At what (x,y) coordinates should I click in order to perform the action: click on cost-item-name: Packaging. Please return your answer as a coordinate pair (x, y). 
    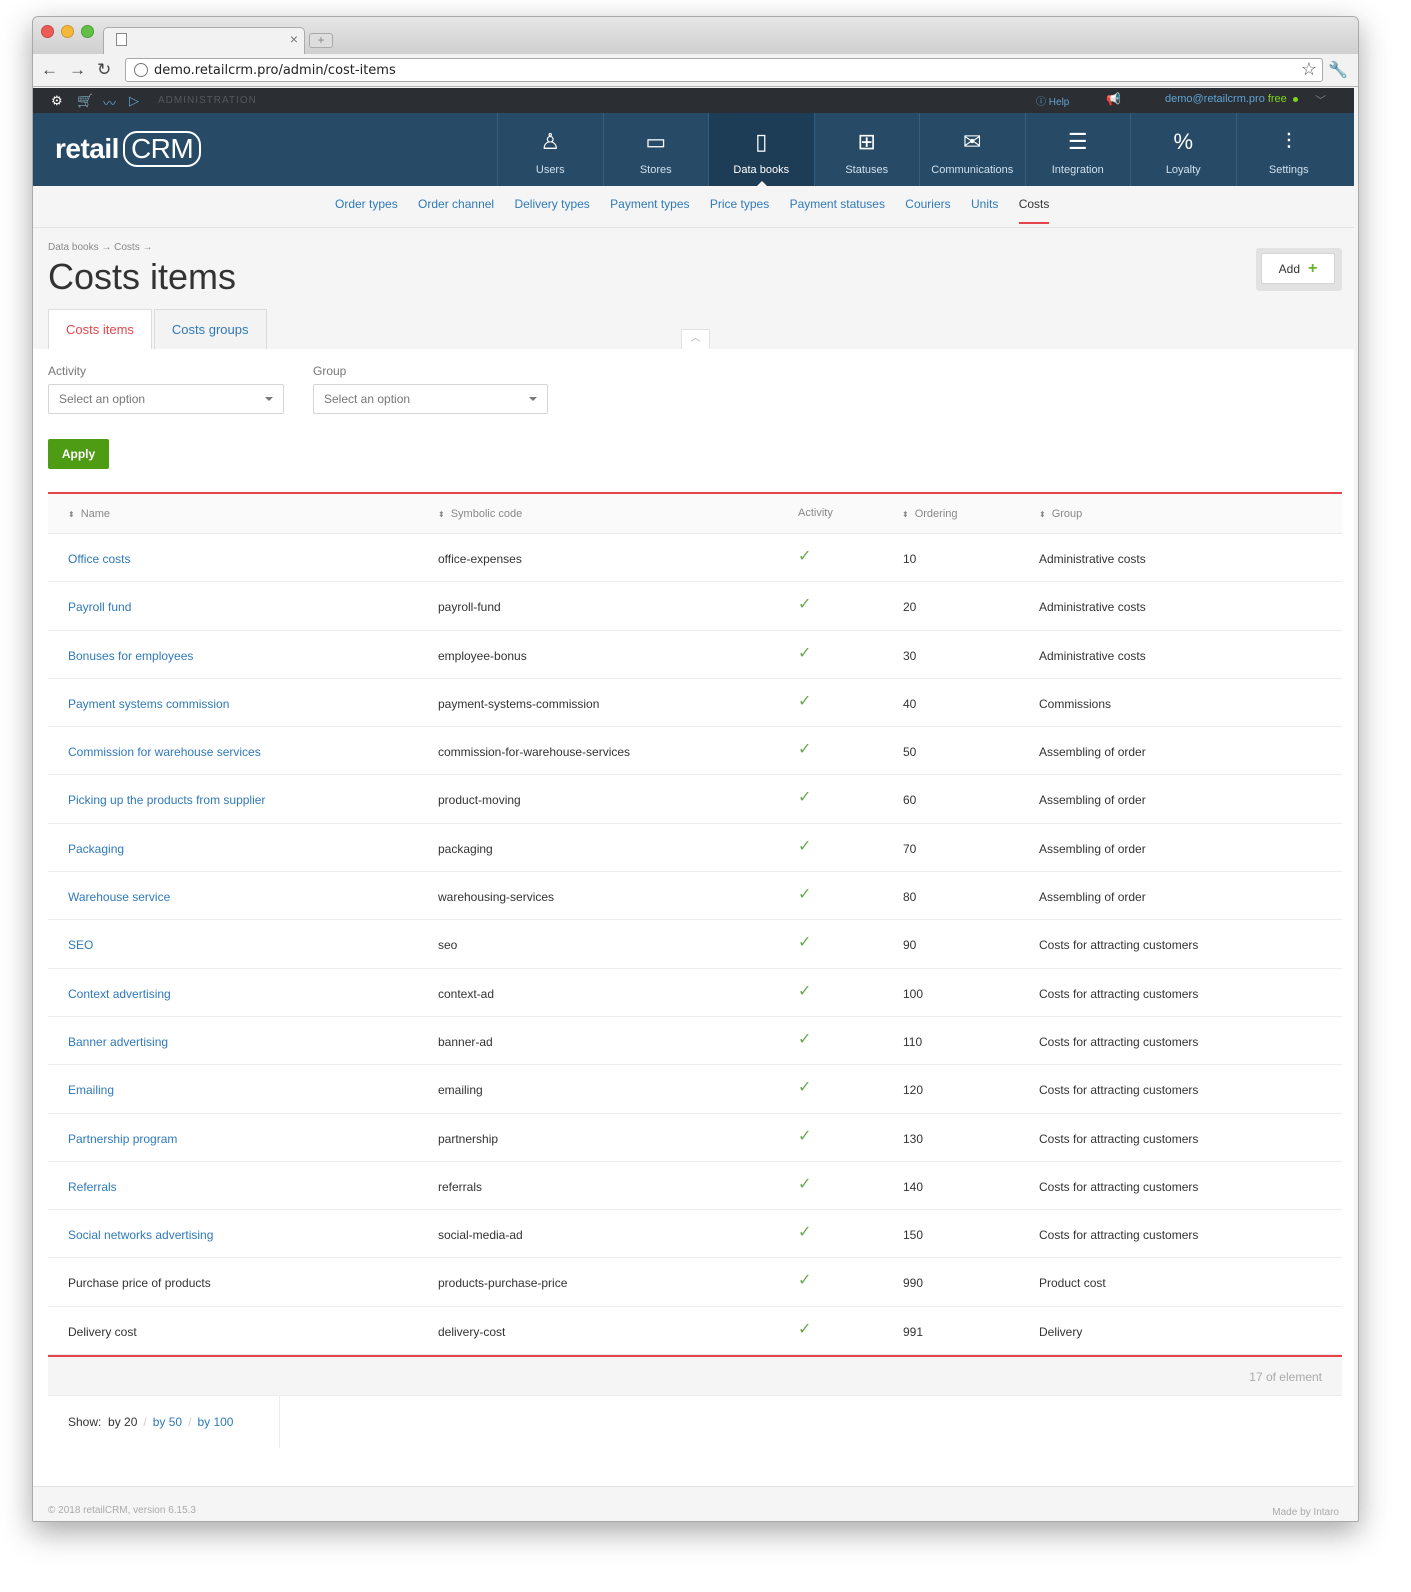
    Looking at the image, I should click on (96, 849).